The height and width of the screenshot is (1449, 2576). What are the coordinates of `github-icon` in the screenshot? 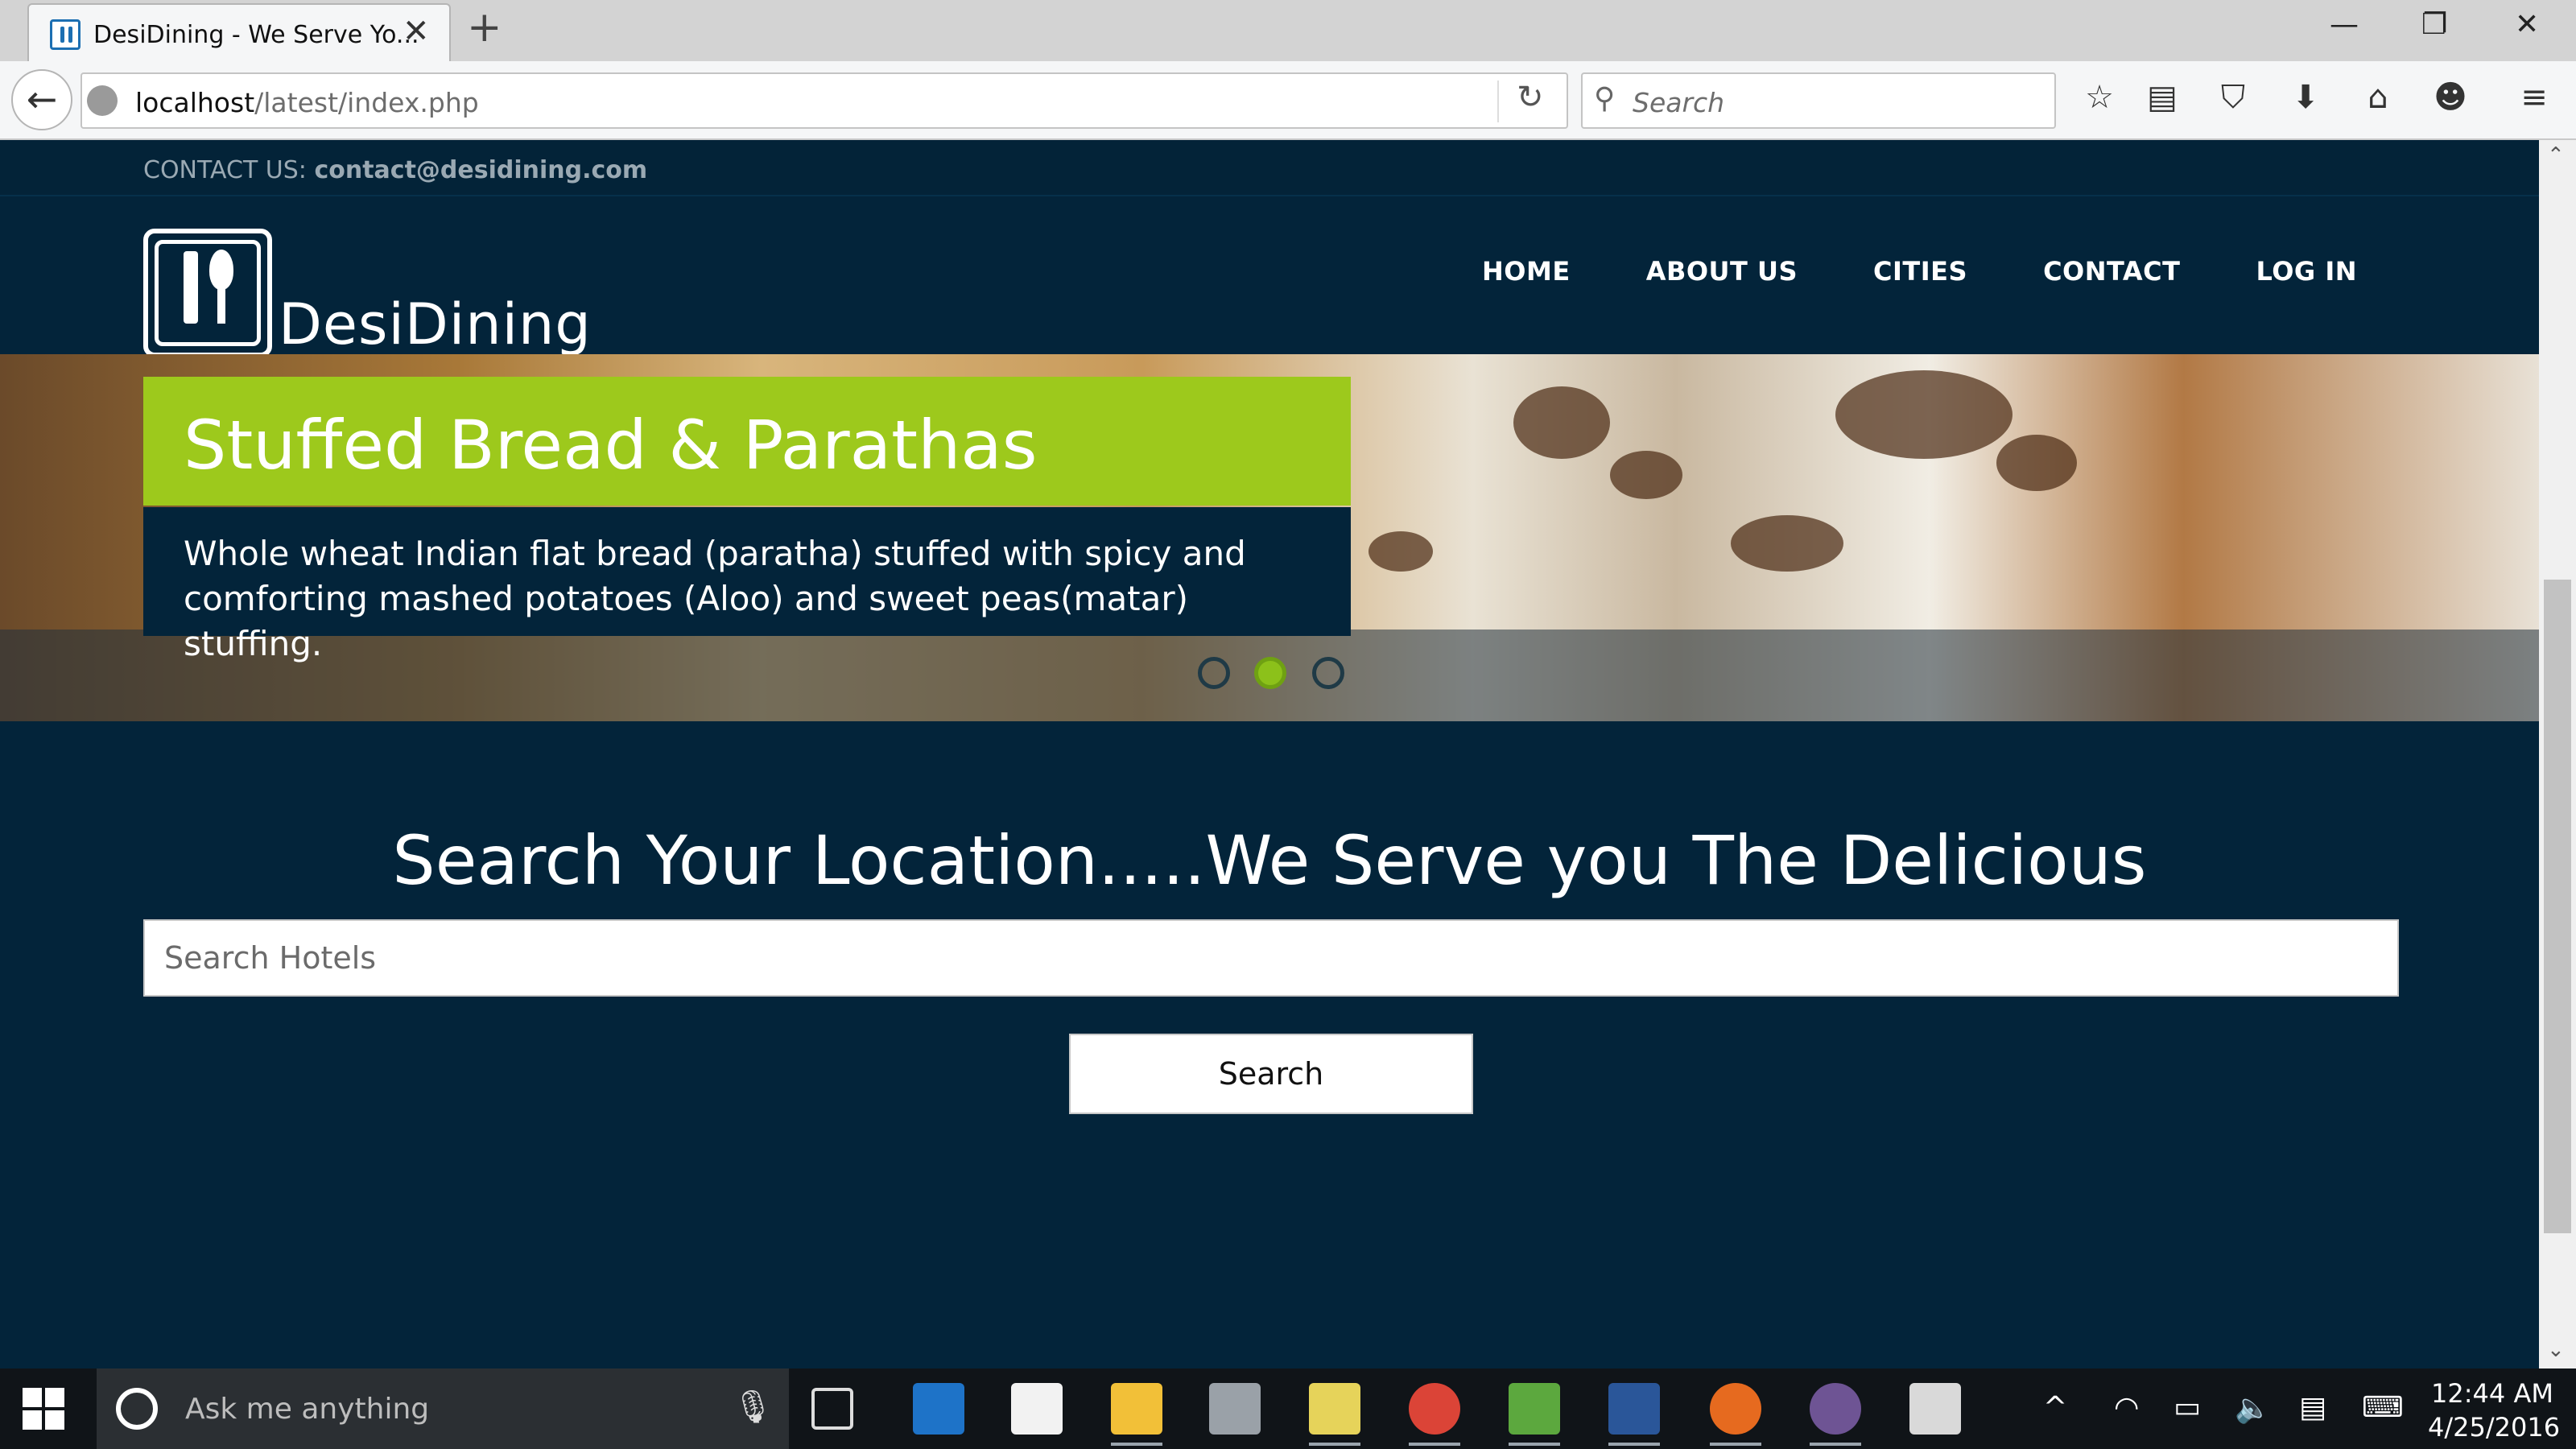 It's located at (1835, 1414).